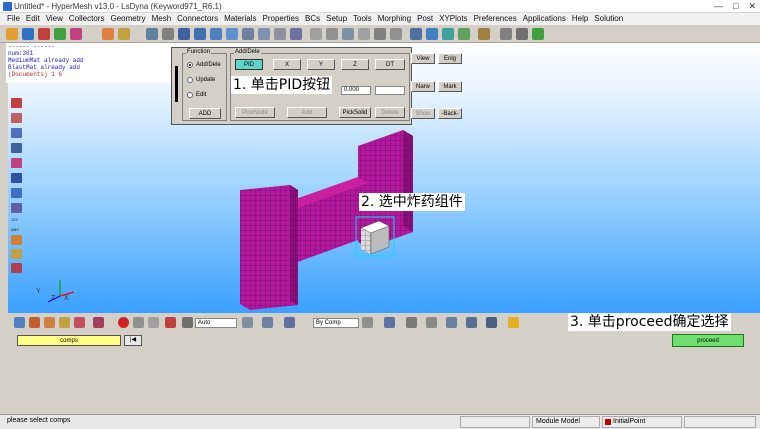 The height and width of the screenshot is (429, 760). Describe the element at coordinates (608, 422) in the screenshot. I see `component-color-swatch` at that location.